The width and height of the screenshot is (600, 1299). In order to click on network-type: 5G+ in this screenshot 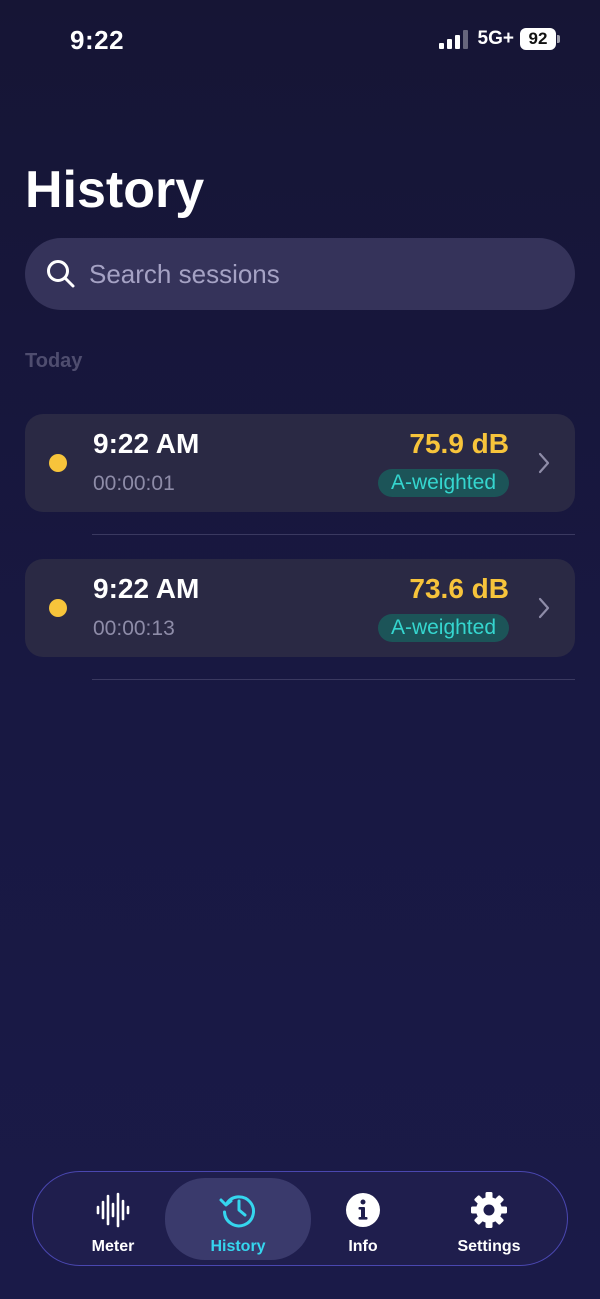, I will do `click(495, 38)`.